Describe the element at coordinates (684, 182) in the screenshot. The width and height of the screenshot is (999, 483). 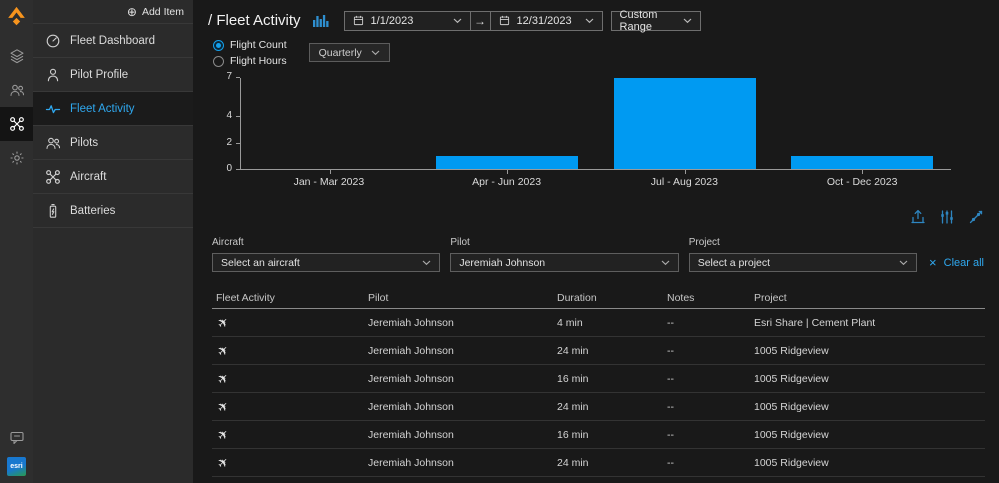
I see `chart-x-label: Jul - Aug 2023` at that location.